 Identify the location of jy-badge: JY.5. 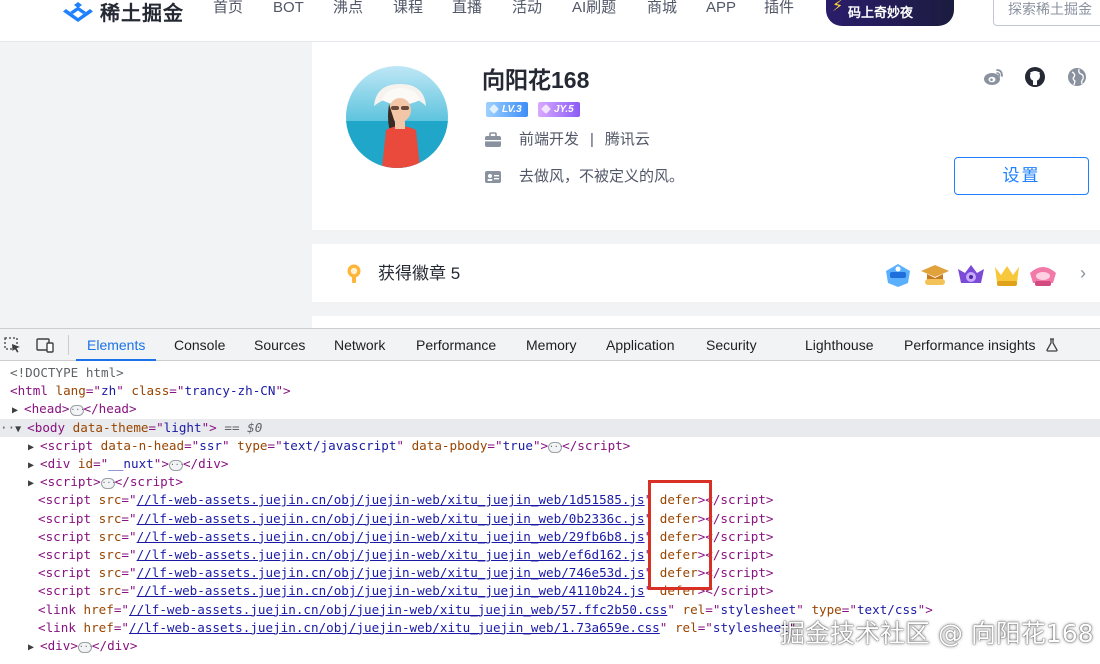
(559, 109).